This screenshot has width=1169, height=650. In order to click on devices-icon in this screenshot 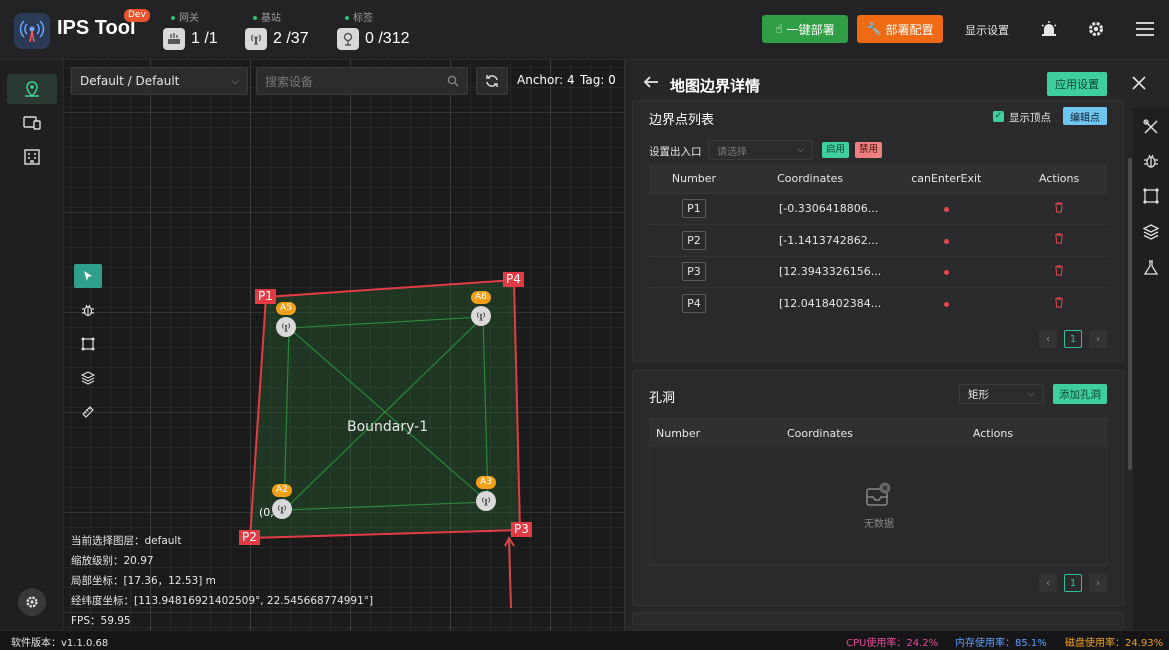, I will do `click(32, 123)`.